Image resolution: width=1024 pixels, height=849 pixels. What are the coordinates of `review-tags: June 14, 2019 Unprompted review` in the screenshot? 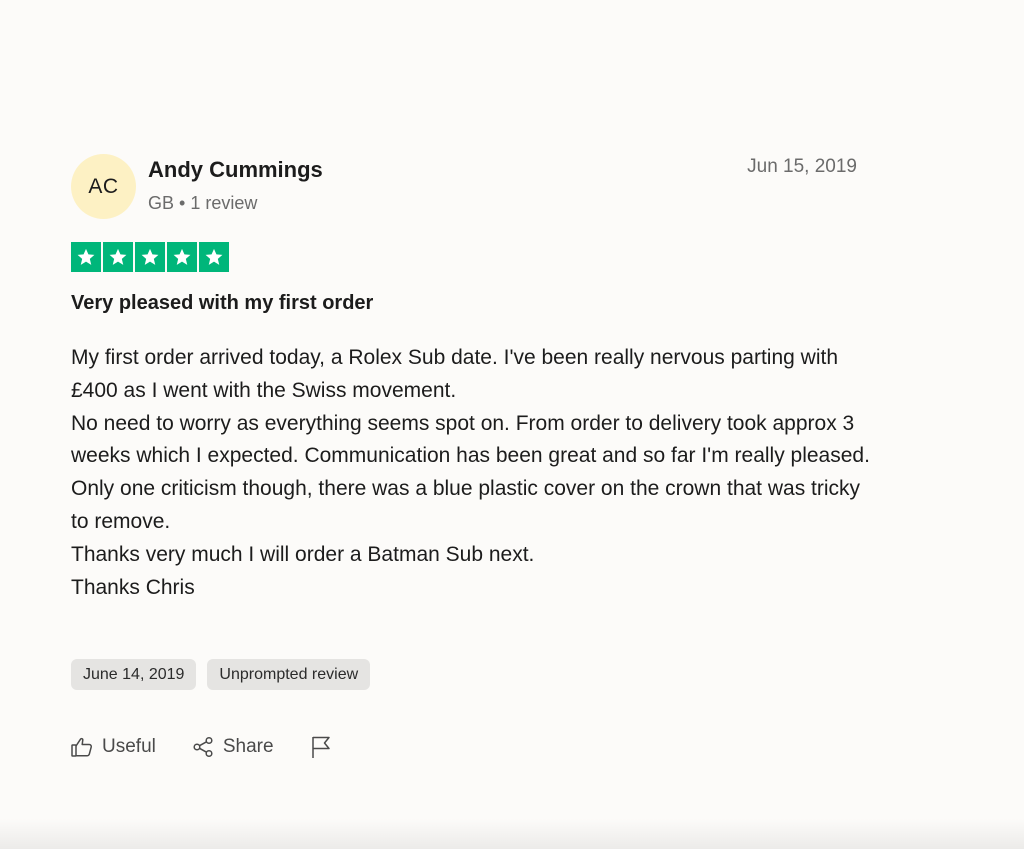 It's located at (221, 674).